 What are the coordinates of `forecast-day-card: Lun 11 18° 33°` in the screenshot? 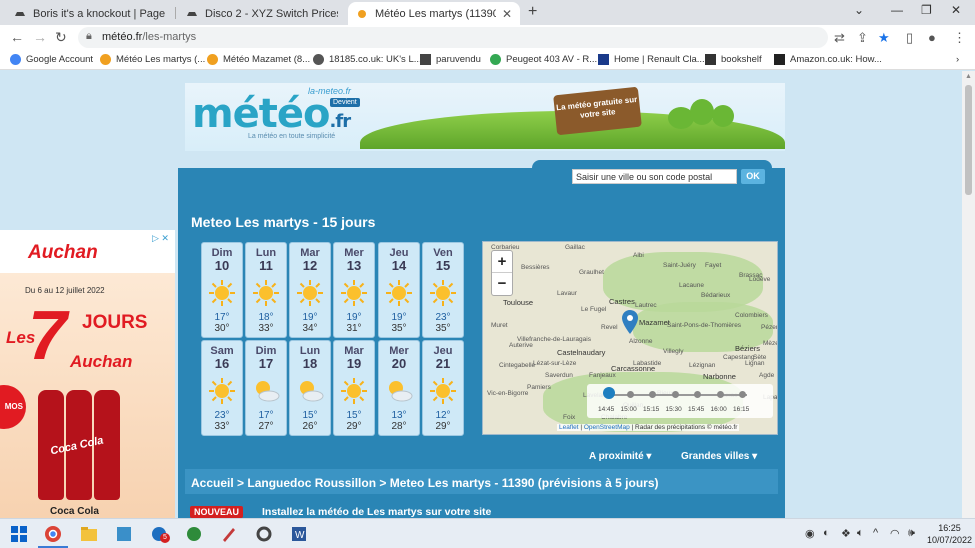 It's located at (266, 290).